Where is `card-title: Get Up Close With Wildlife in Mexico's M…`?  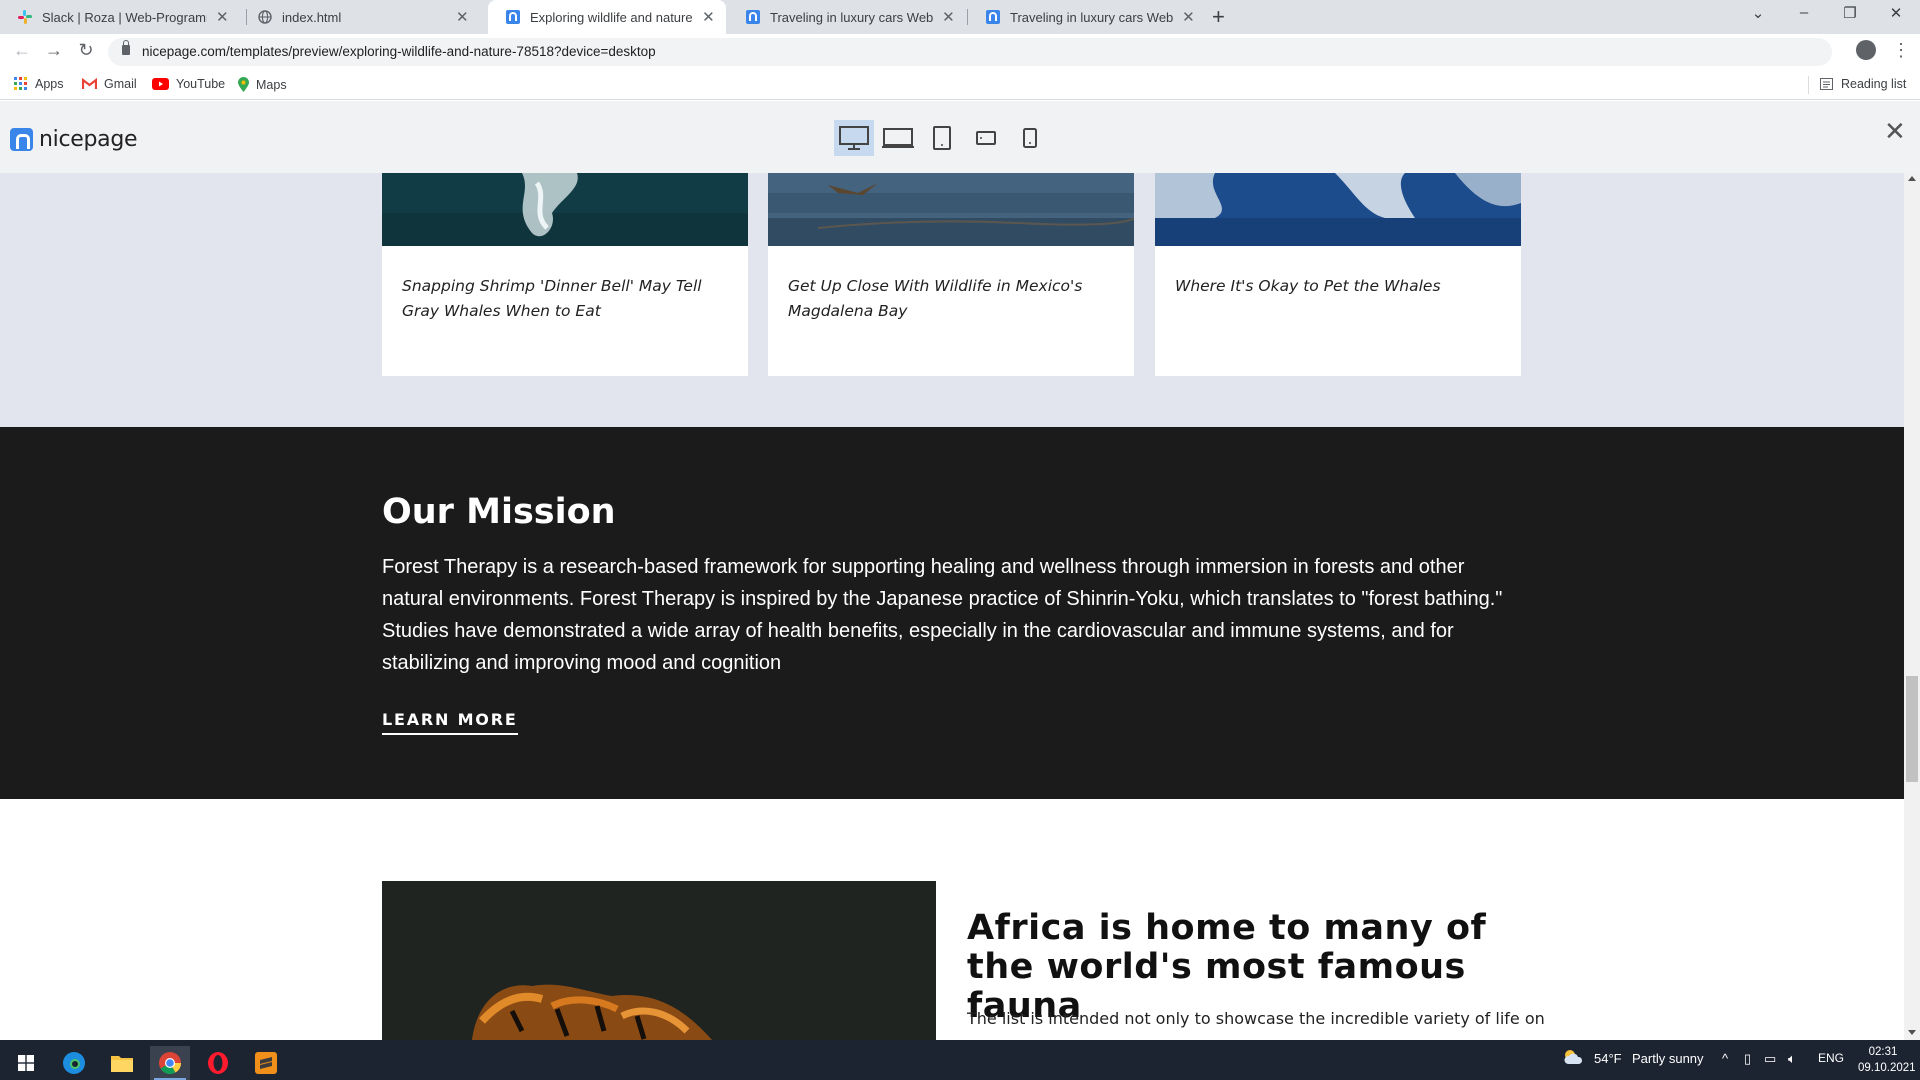 card-title: Get Up Close With Wildlife in Mexico's M… is located at coordinates (953, 299).